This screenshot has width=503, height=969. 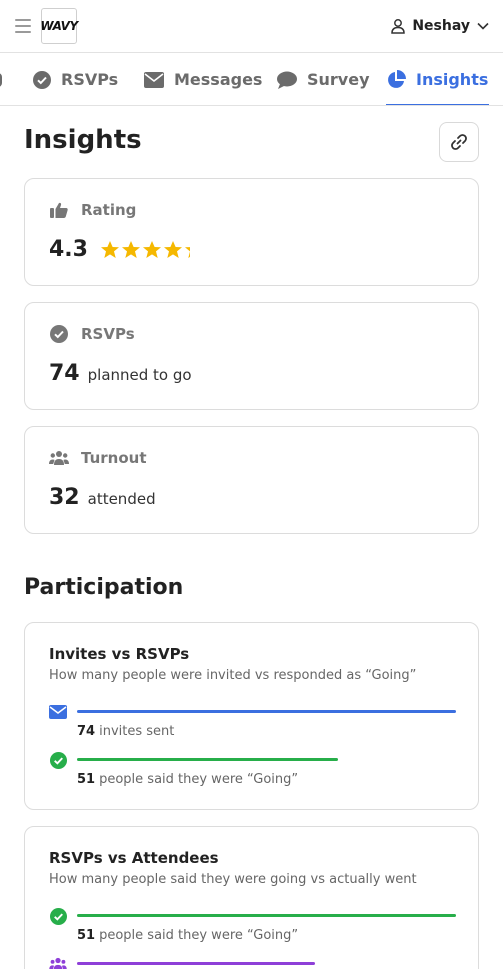 I want to click on top-bar: WAVY Neshay, so click(x=251, y=26).